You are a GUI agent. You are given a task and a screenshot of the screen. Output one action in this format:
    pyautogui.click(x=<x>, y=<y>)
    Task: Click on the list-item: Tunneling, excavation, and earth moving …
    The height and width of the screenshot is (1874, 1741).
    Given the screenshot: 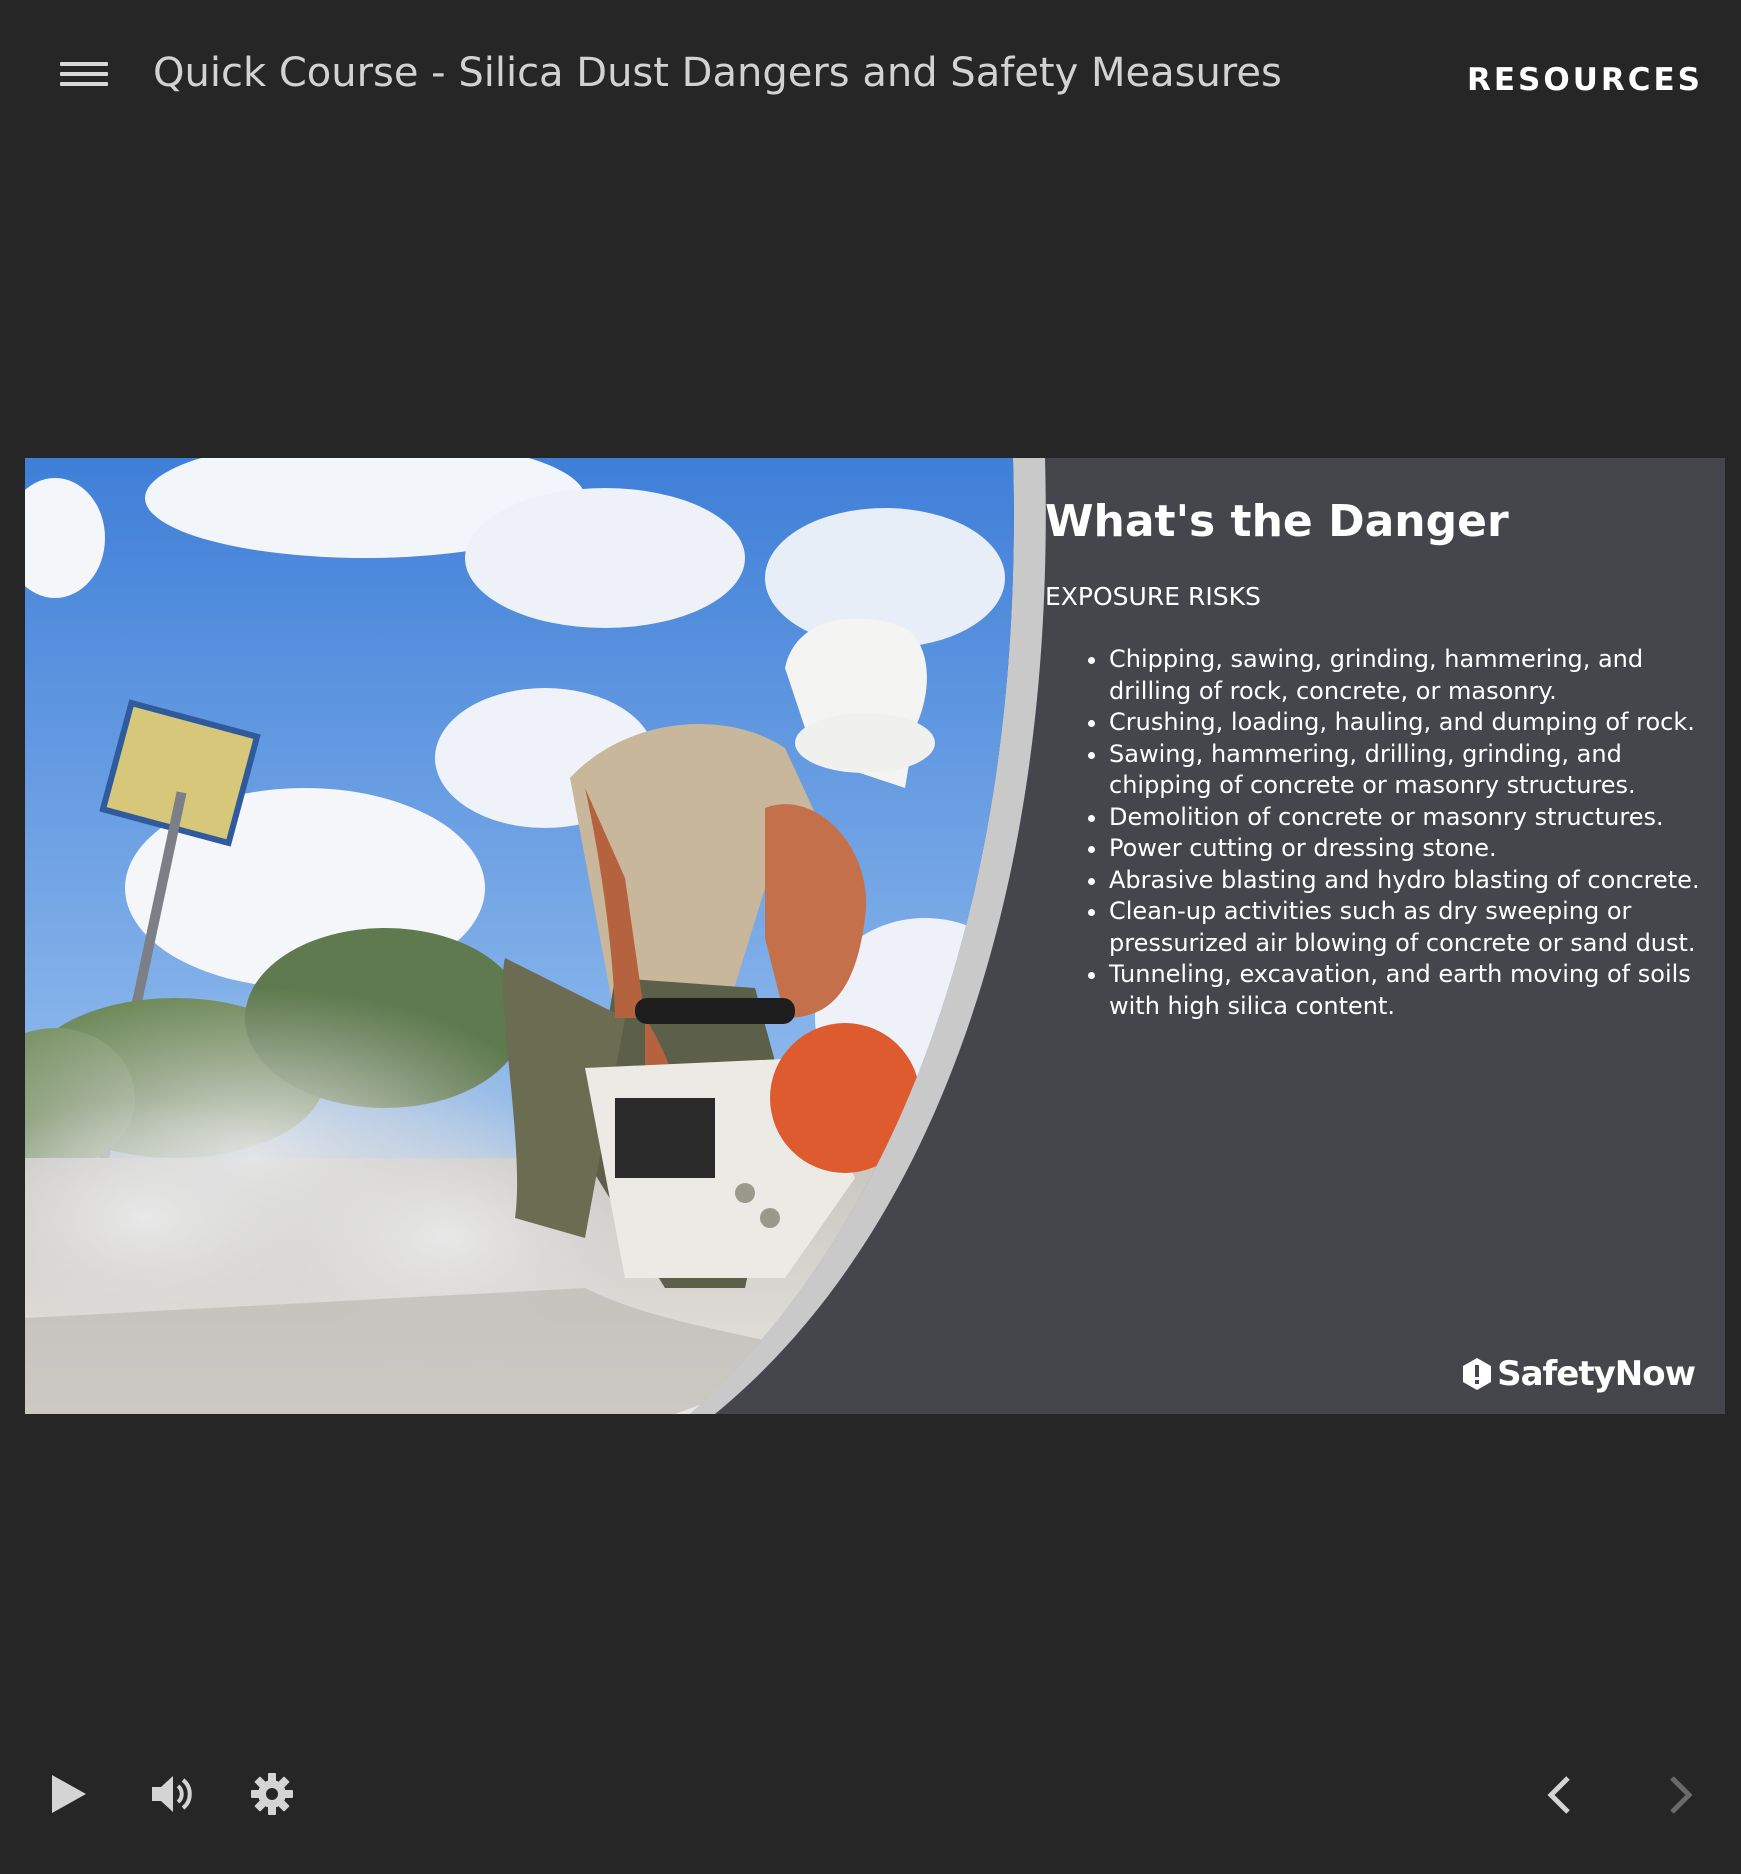 What is the action you would take?
    pyautogui.click(x=1414, y=990)
    